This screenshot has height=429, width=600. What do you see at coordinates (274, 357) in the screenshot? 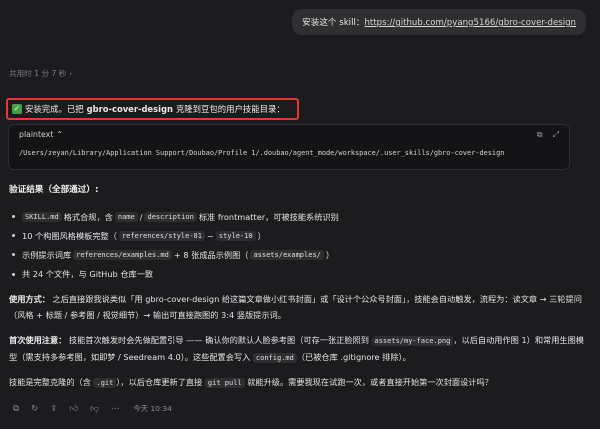
I see `inline-code: config.md` at bounding box center [274, 357].